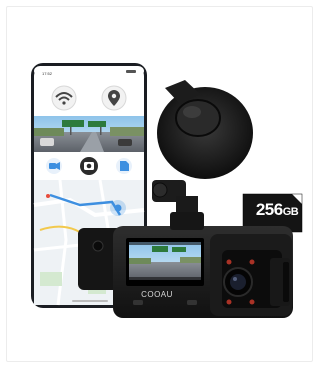  I want to click on sd-card-capacity: 256, so click(269, 209).